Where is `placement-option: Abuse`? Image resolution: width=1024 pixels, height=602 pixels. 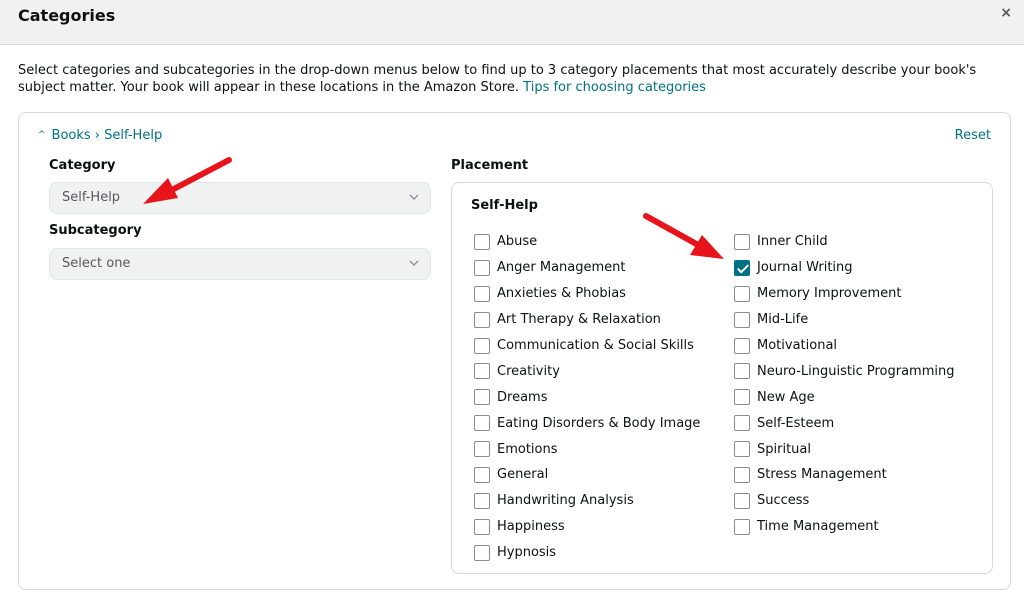
placement-option: Abuse is located at coordinates (587, 242).